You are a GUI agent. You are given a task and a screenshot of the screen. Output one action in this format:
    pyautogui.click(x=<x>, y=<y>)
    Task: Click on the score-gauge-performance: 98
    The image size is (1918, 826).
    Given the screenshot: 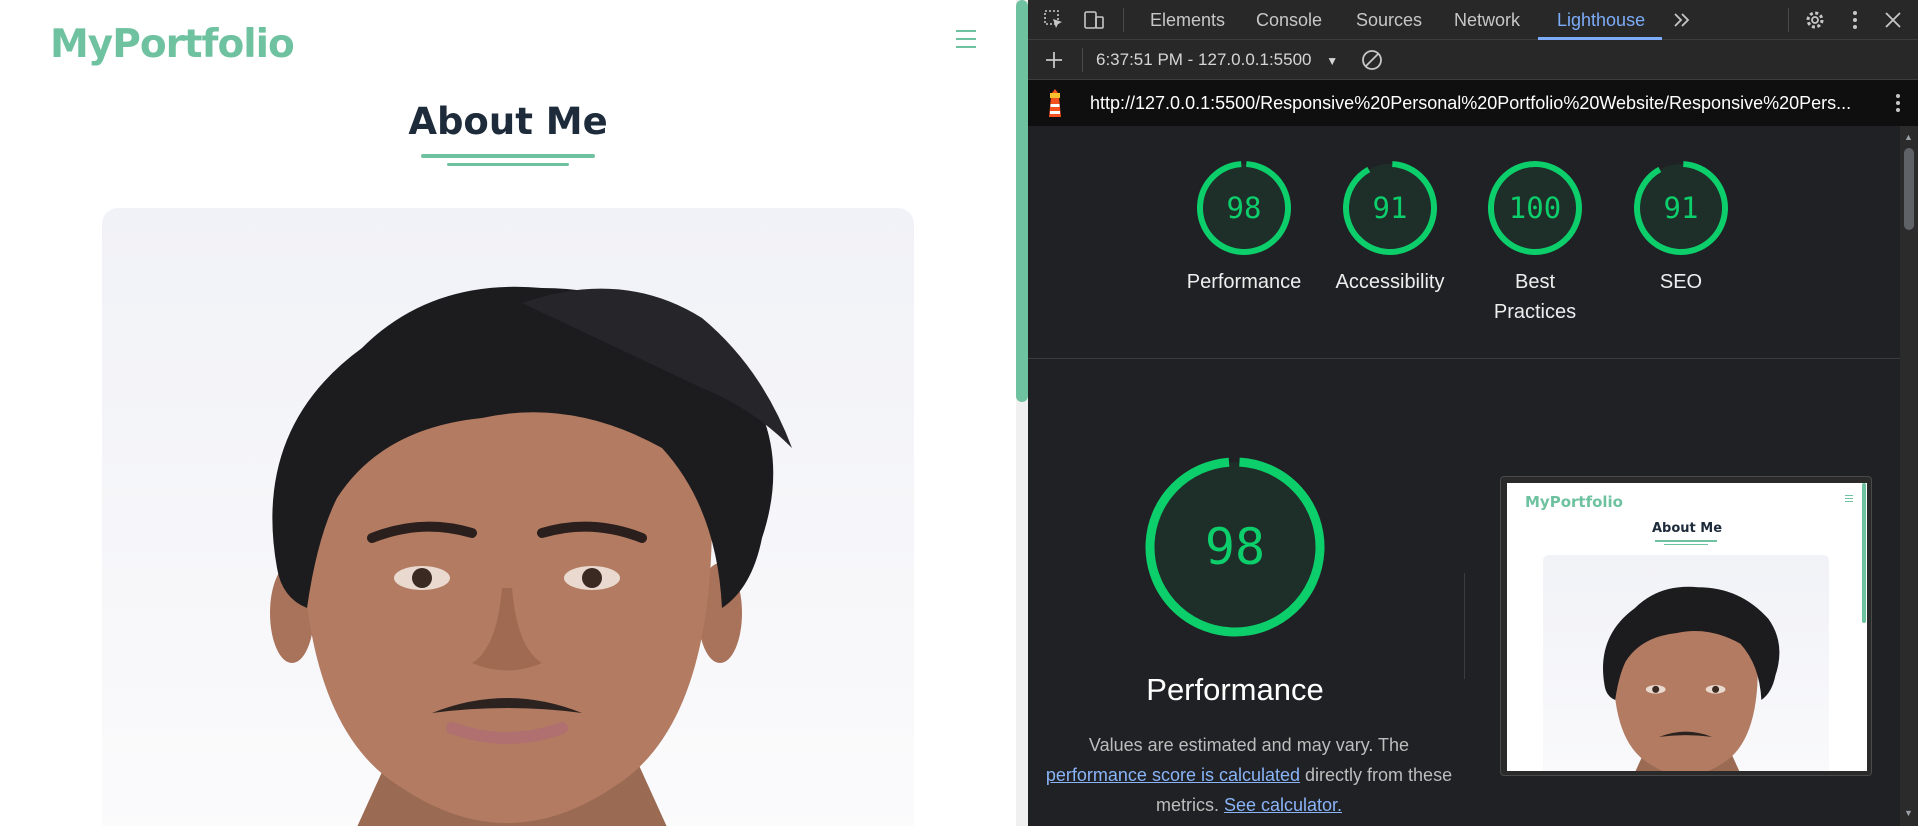 What is the action you would take?
    pyautogui.click(x=1244, y=208)
    